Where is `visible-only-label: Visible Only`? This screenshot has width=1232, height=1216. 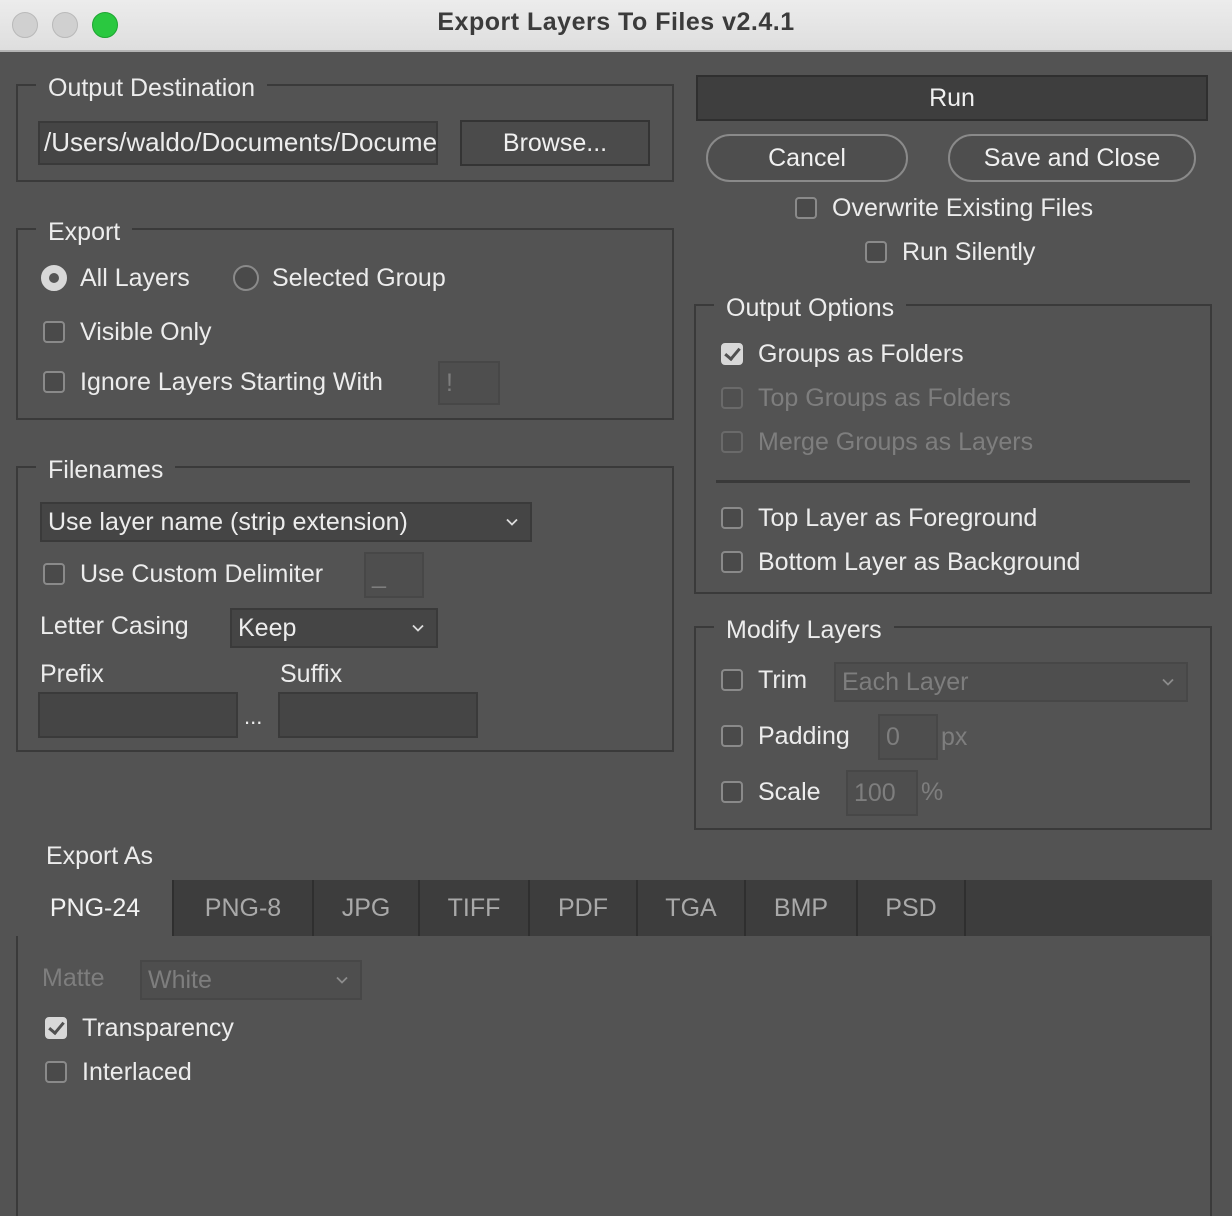 visible-only-label: Visible Only is located at coordinates (146, 332).